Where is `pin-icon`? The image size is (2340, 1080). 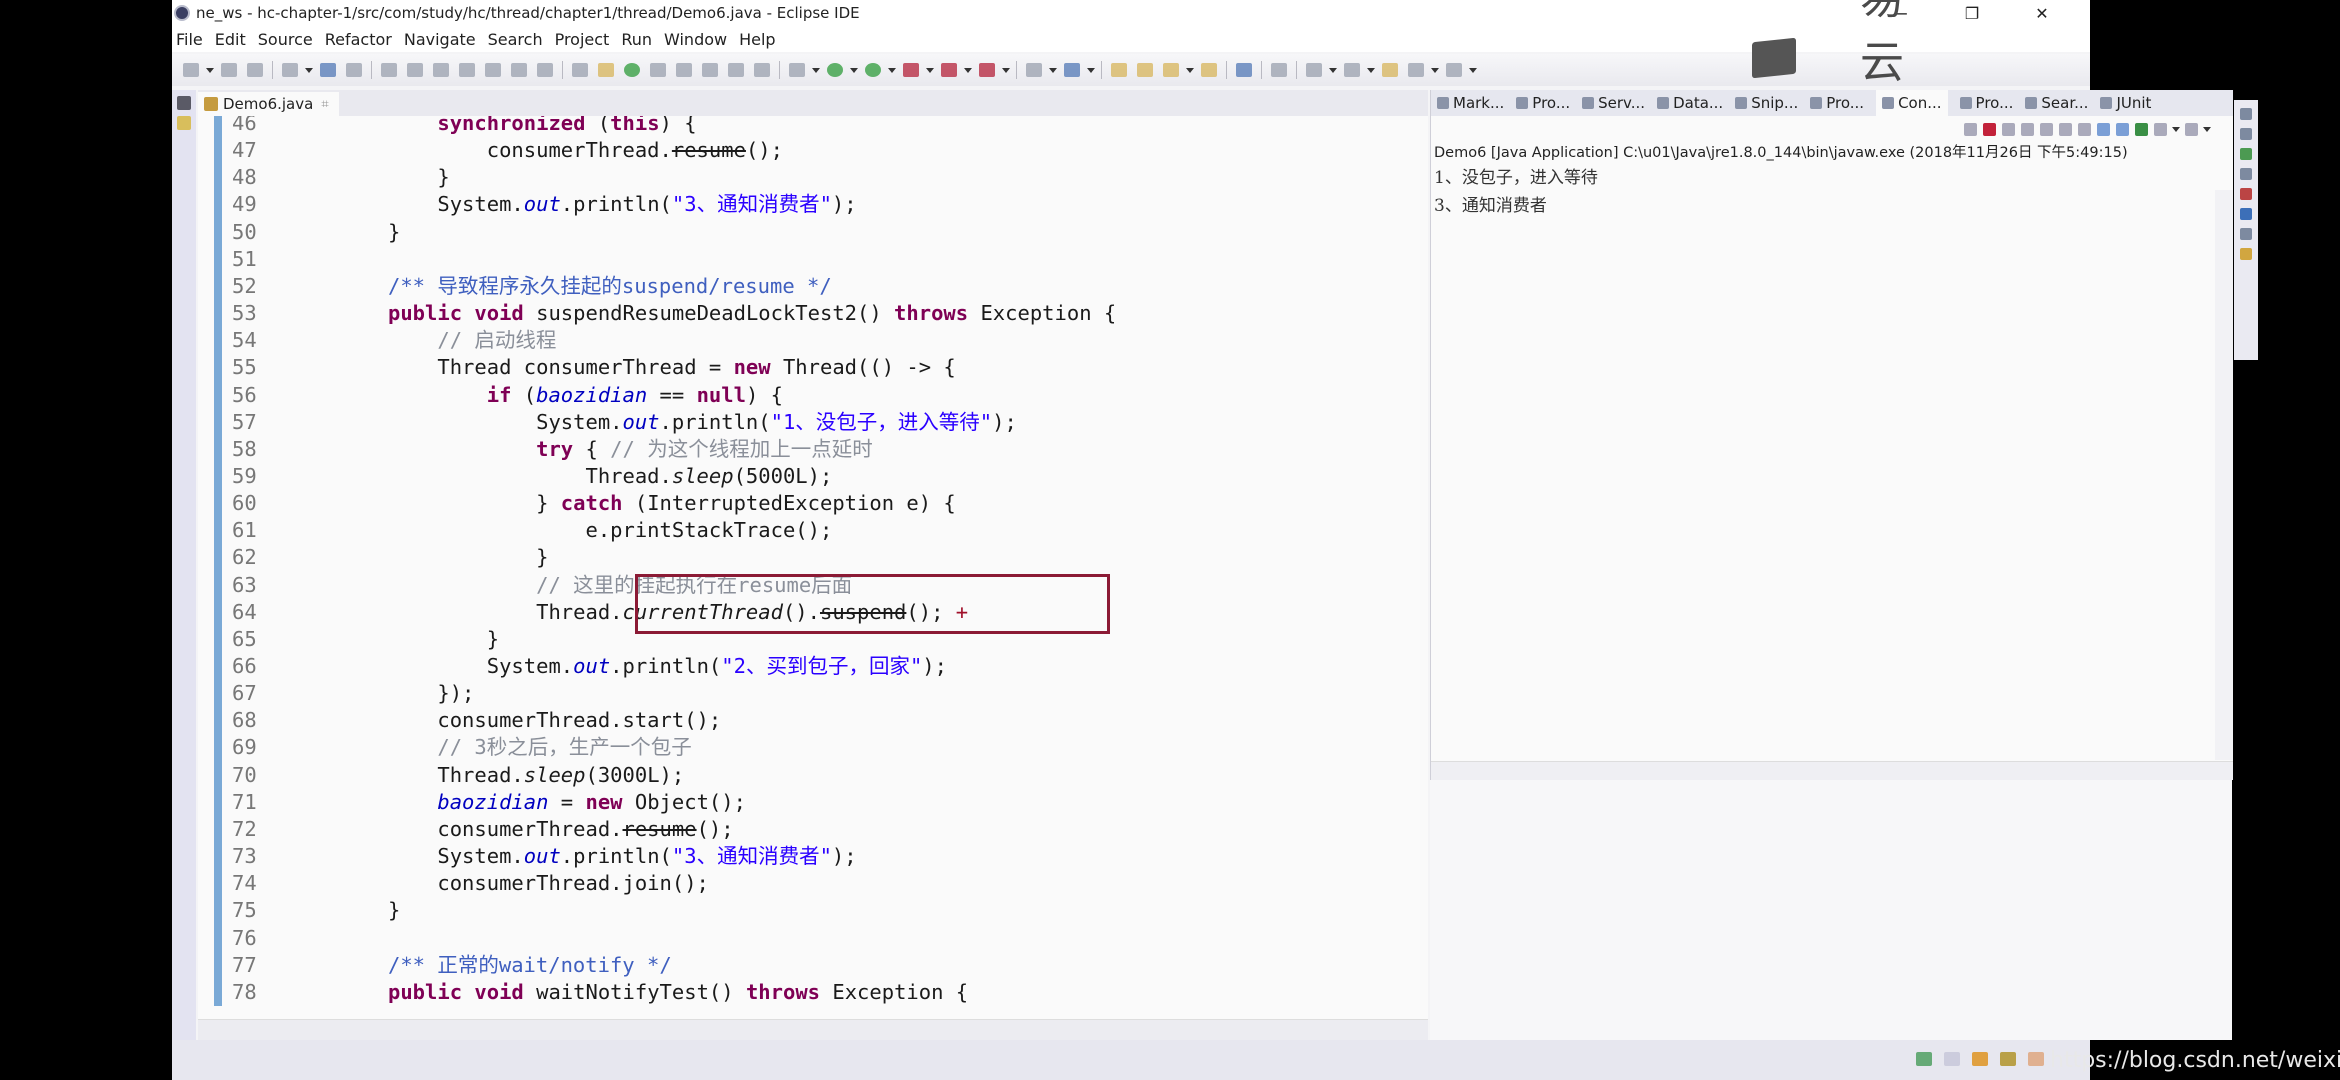
pin-icon is located at coordinates (710, 70).